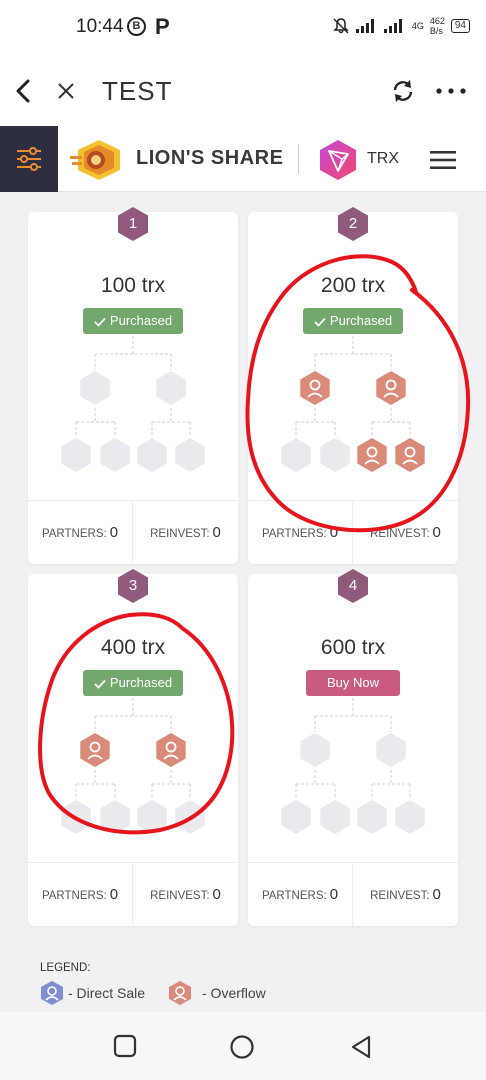 This screenshot has width=486, height=1080. I want to click on more-options-icon, so click(451, 91).